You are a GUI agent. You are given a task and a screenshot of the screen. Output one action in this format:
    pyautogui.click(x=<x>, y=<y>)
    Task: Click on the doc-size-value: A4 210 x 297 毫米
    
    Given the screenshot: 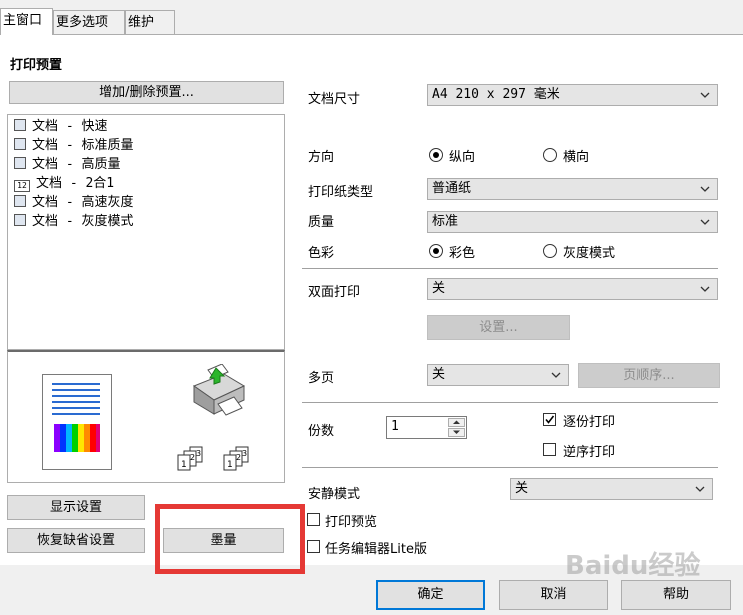 What is the action you would take?
    pyautogui.click(x=496, y=94)
    